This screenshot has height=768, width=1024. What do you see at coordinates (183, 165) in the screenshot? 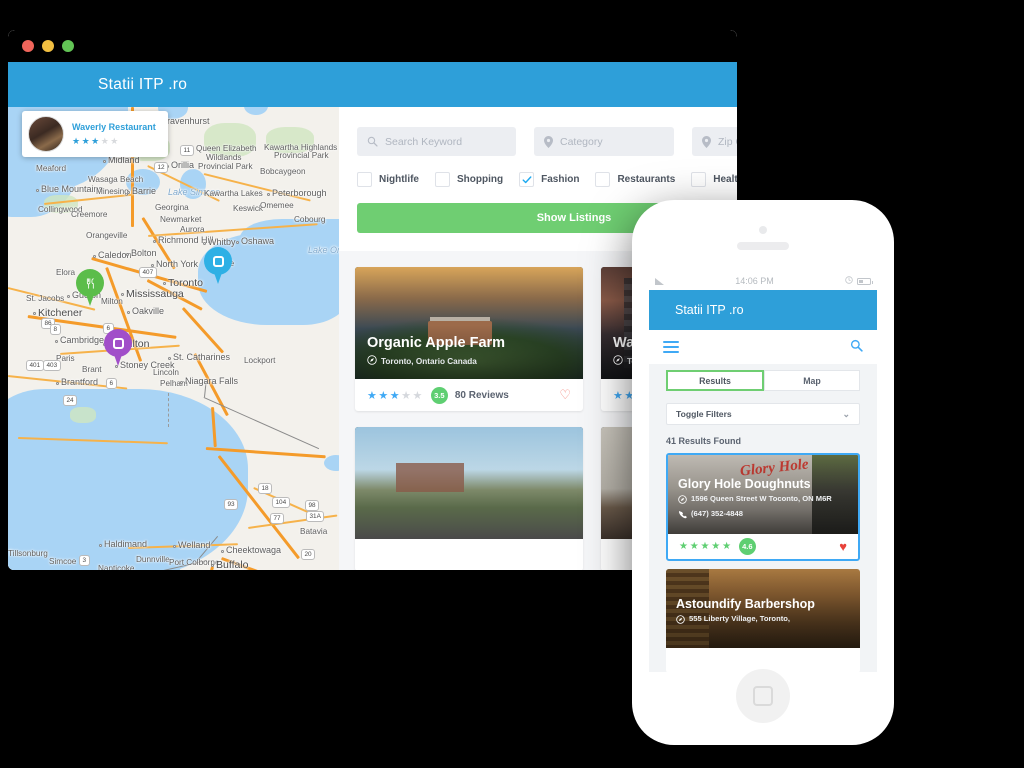
I see `map-place-label: Orillia` at bounding box center [183, 165].